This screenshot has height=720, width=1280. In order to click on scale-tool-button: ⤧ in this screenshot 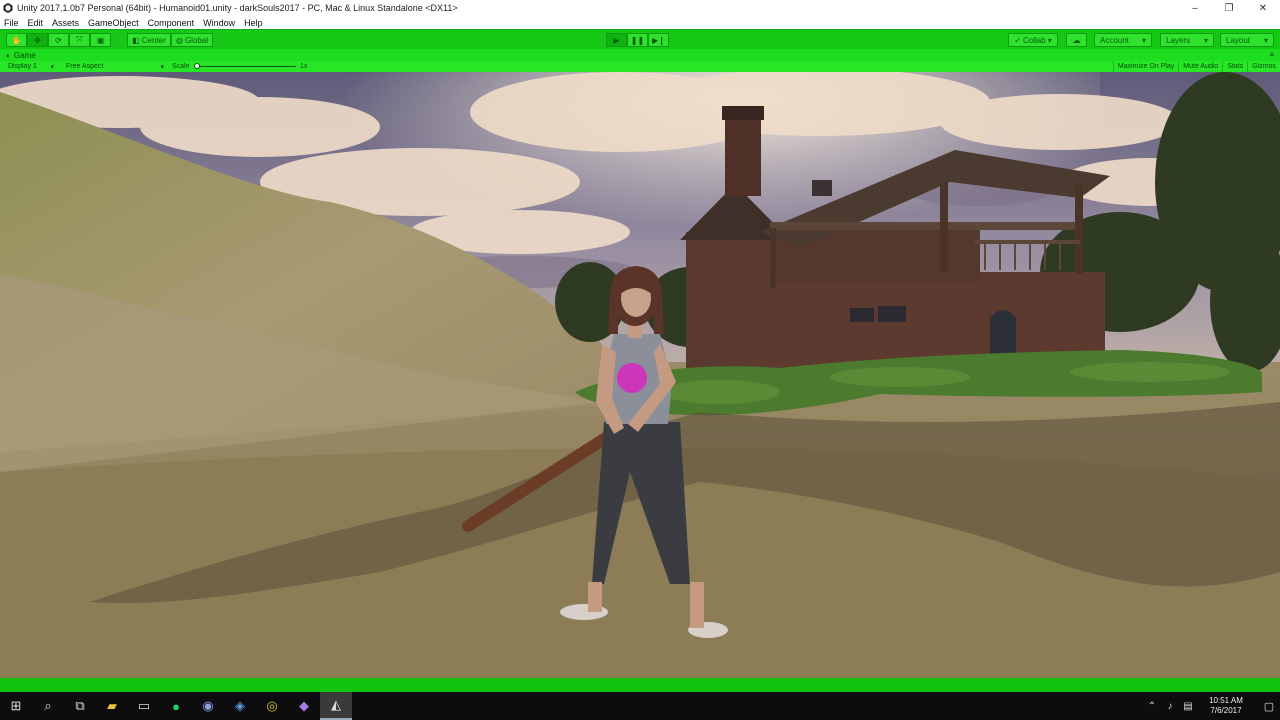, I will do `click(79, 40)`.